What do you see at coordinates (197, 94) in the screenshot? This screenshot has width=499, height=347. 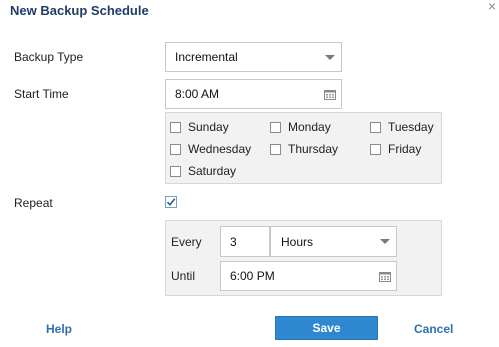 I see `start-time-value: 8:00 AM` at bounding box center [197, 94].